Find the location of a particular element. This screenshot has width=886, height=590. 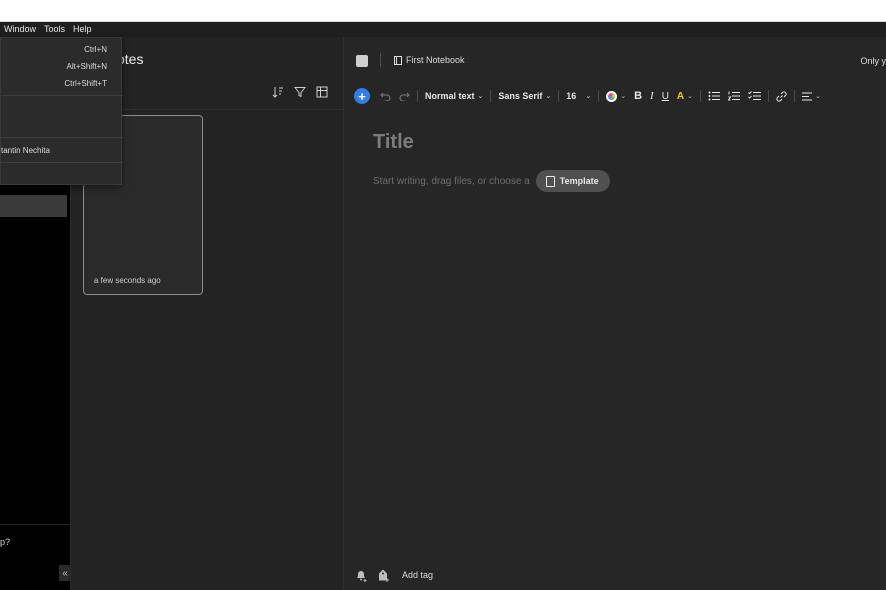

redo-button is located at coordinates (404, 96).